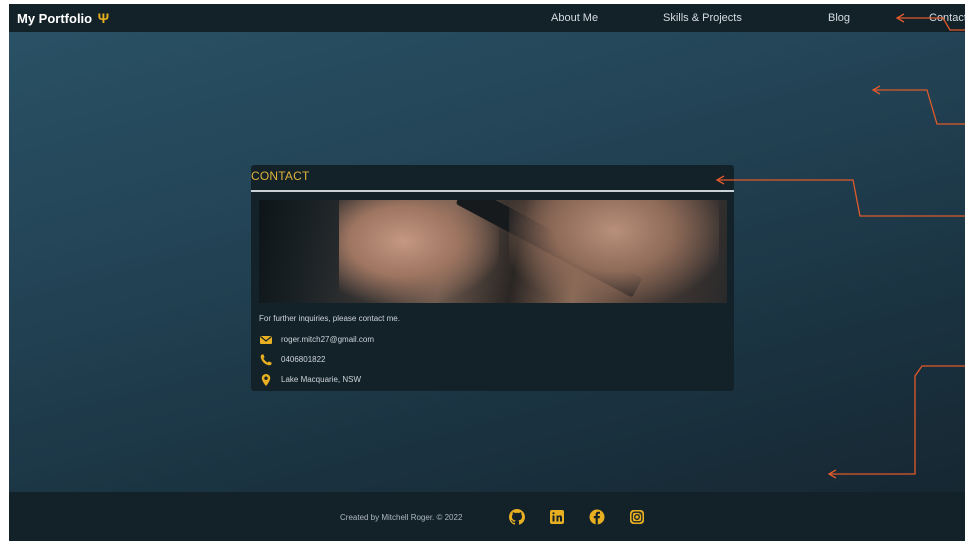  Describe the element at coordinates (839, 18) in the screenshot. I see `nav-link-blog: Blog` at that location.